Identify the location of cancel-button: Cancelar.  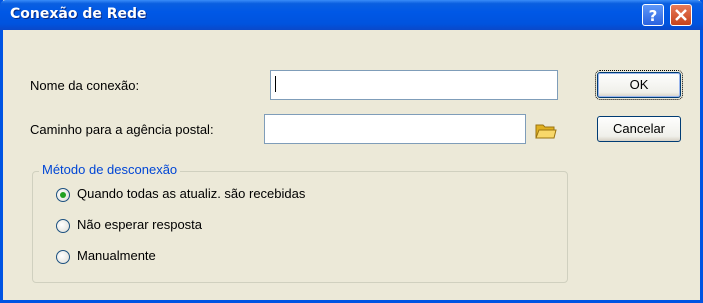
(639, 129).